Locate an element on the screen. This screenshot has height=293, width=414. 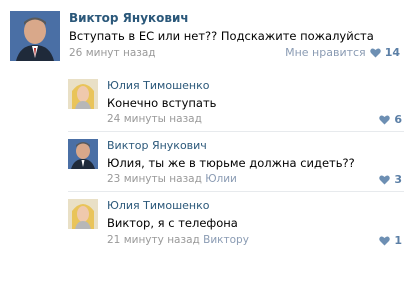
like-count: 14 is located at coordinates (392, 52).